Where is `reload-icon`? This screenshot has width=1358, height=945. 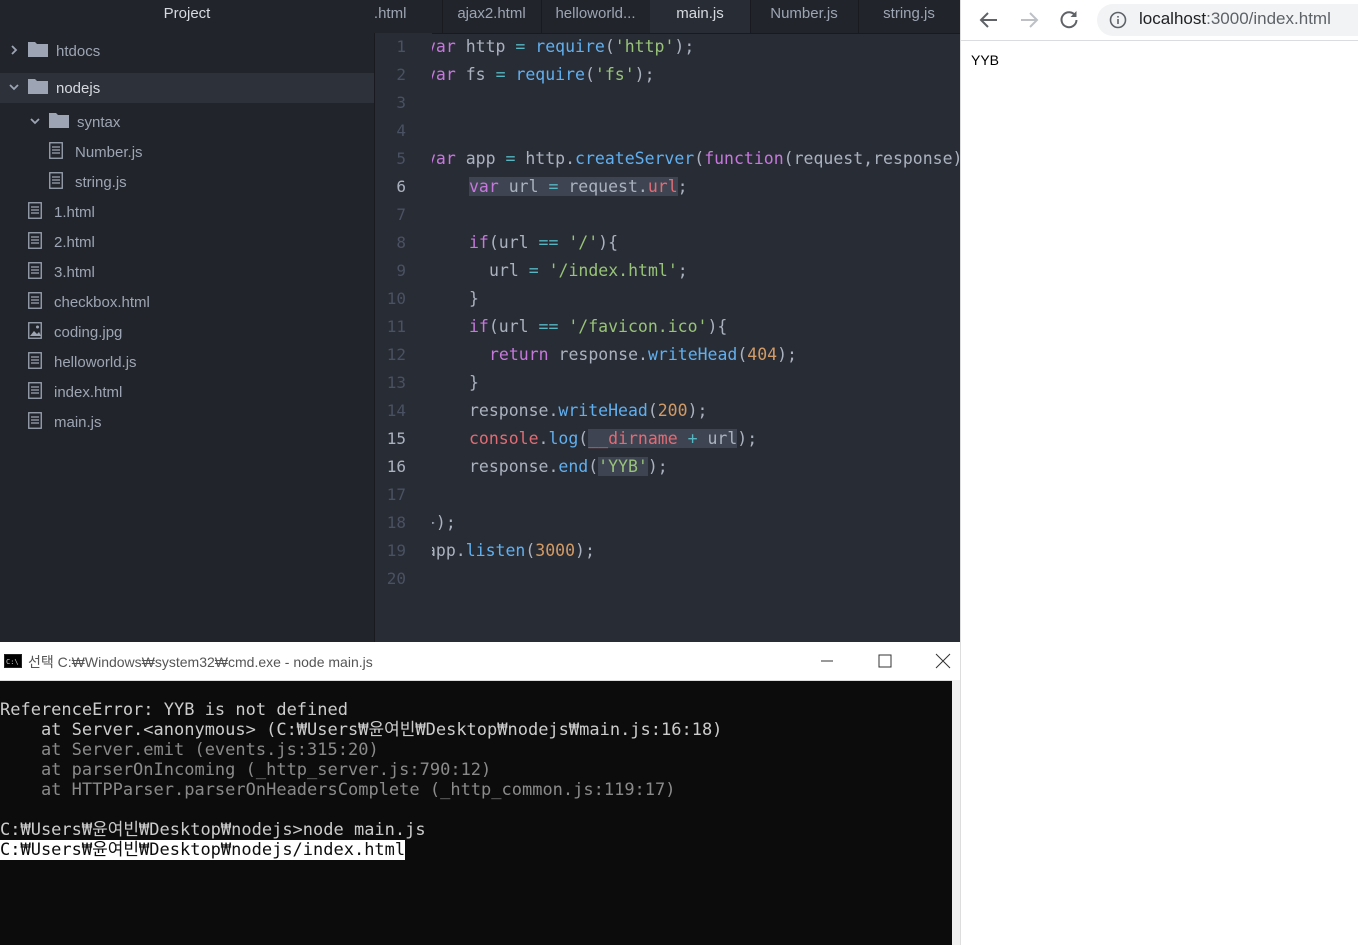
reload-icon is located at coordinates (1069, 20).